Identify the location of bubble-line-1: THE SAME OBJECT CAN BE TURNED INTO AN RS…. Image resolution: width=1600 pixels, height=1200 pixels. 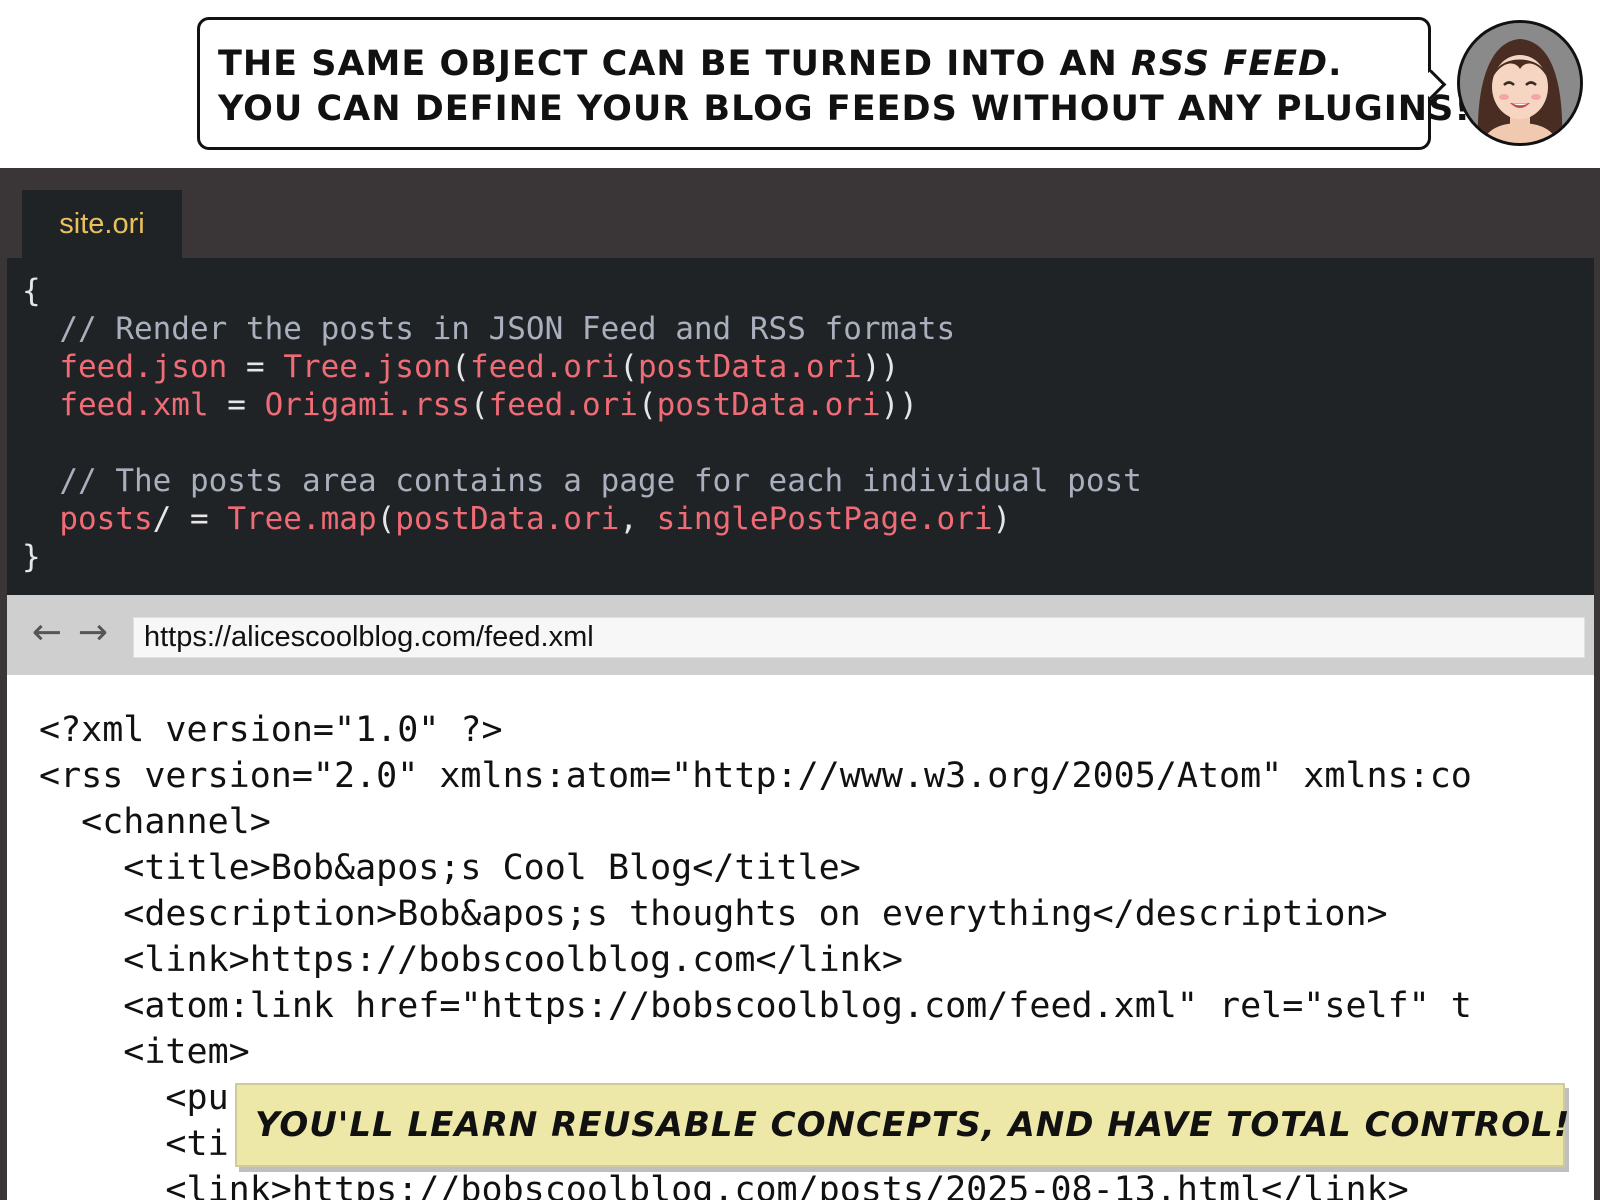
(814, 64).